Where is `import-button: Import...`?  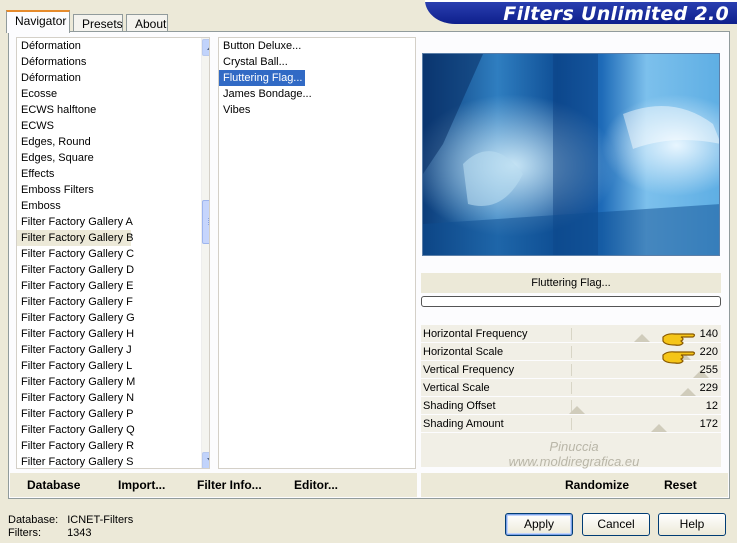 import-button: Import... is located at coordinates (141, 485).